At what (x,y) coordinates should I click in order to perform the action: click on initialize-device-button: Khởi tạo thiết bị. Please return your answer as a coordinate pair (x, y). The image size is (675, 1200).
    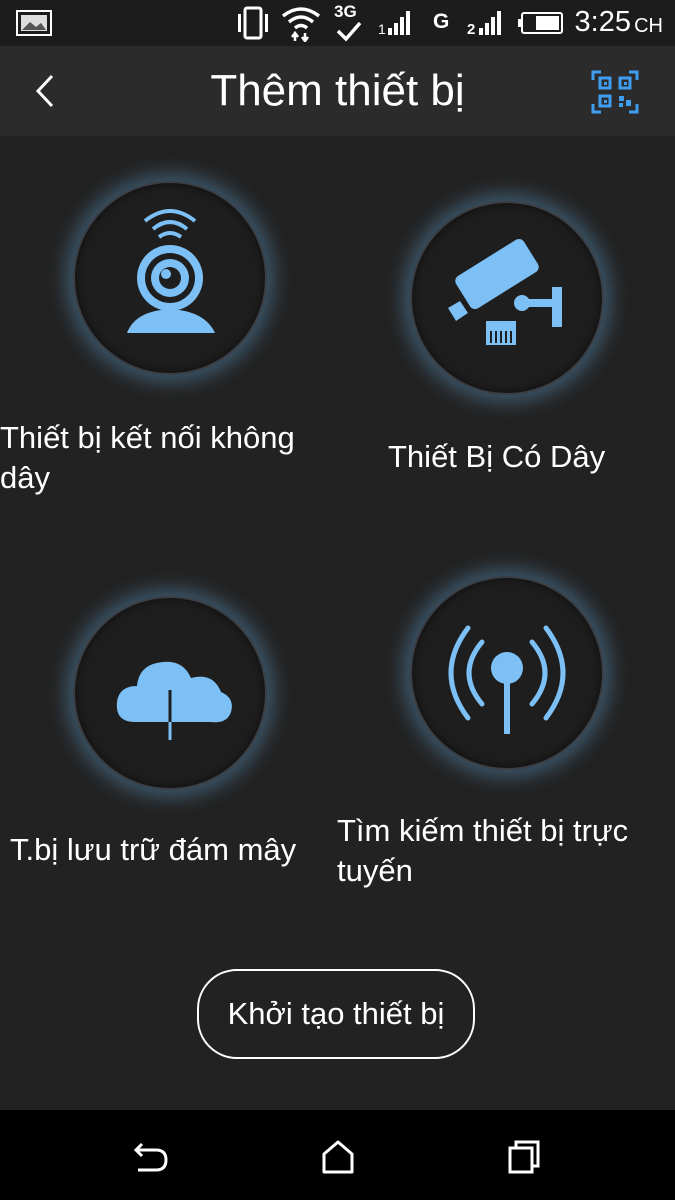
    Looking at the image, I should click on (336, 1014).